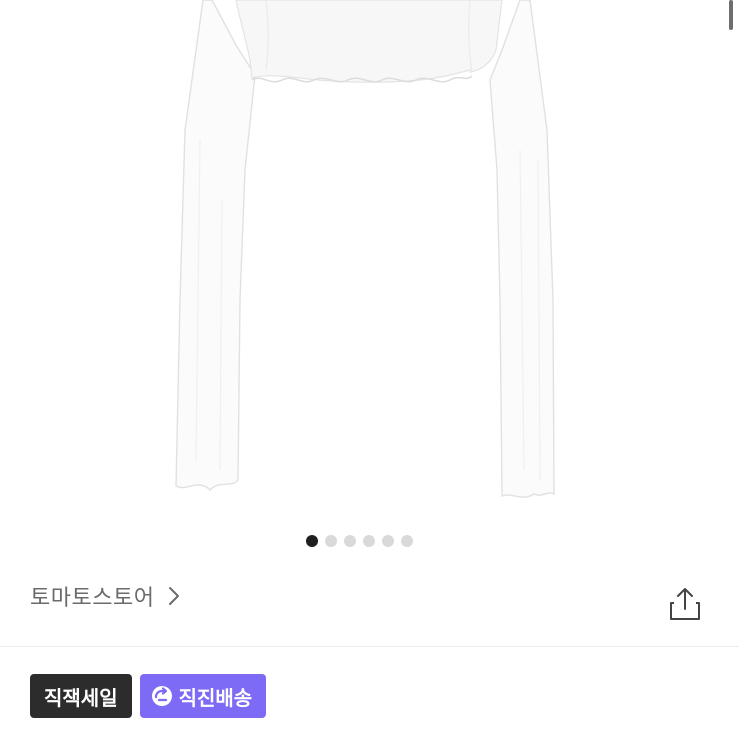  What do you see at coordinates (92, 598) in the screenshot?
I see `store-name: 토마토스토어` at bounding box center [92, 598].